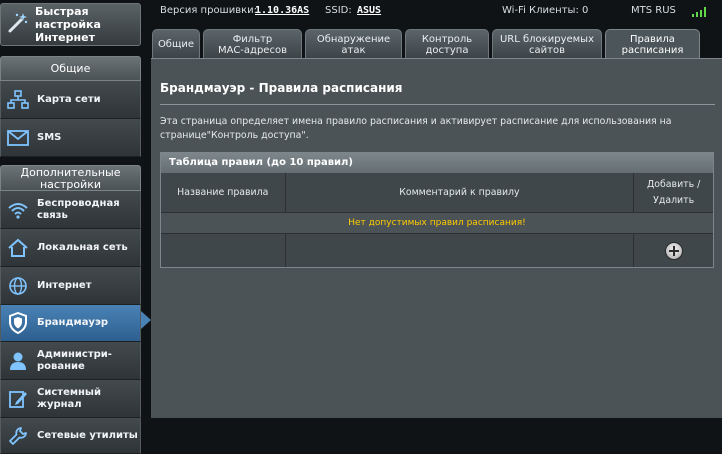 The width and height of the screenshot is (722, 454). Describe the element at coordinates (338, 10) in the screenshot. I see `ssid-label: SSID:` at that location.